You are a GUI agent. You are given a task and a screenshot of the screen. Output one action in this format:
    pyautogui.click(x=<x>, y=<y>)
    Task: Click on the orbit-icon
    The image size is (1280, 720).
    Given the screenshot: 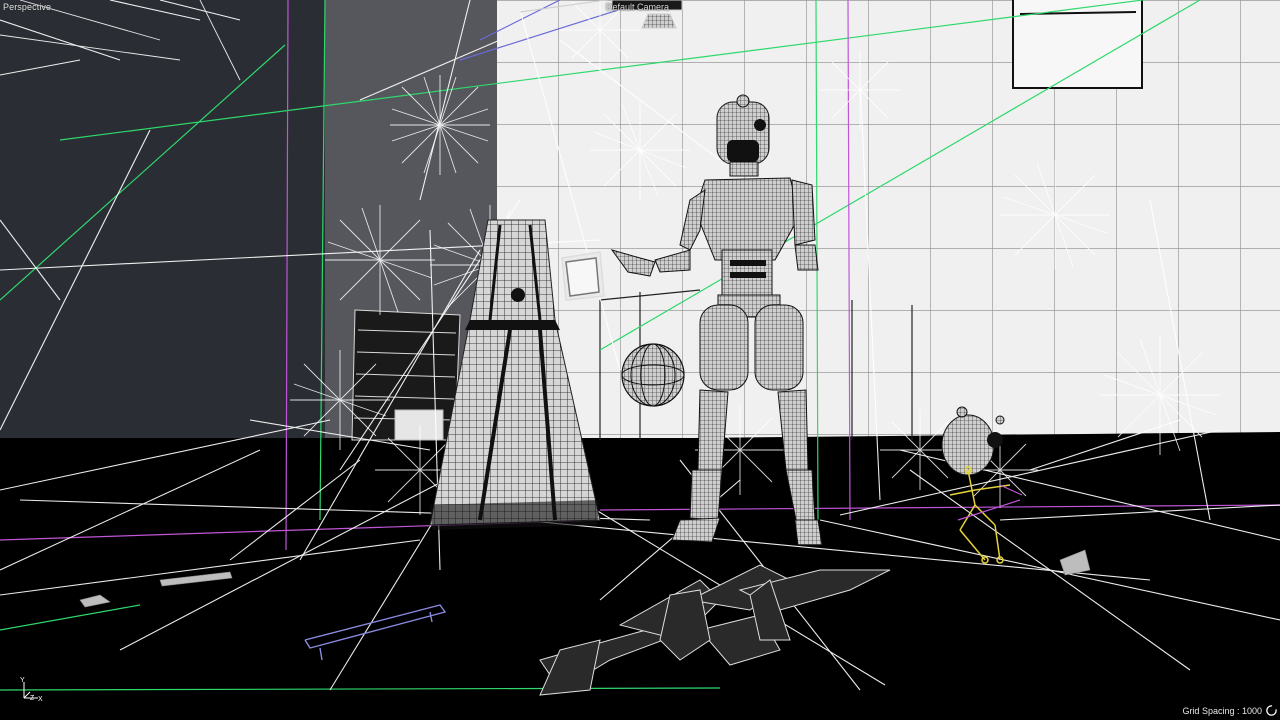 What is the action you would take?
    pyautogui.click(x=1271, y=710)
    